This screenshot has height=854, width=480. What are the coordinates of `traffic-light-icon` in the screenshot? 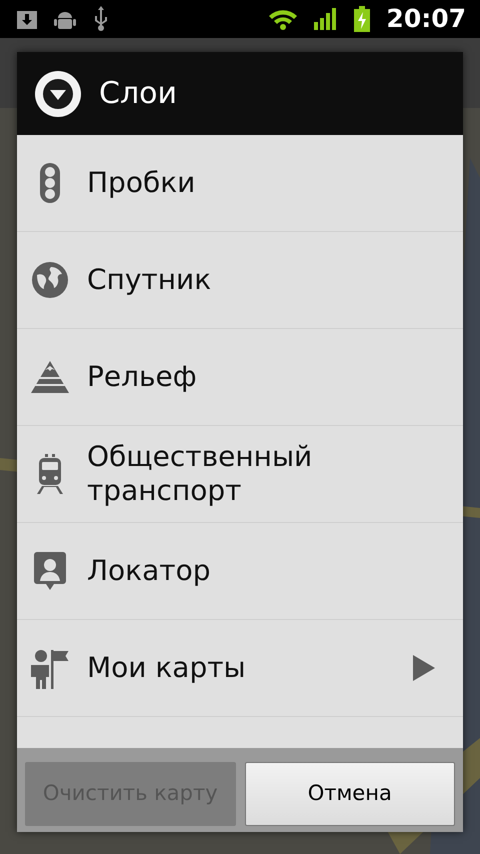 It's located at (50, 183).